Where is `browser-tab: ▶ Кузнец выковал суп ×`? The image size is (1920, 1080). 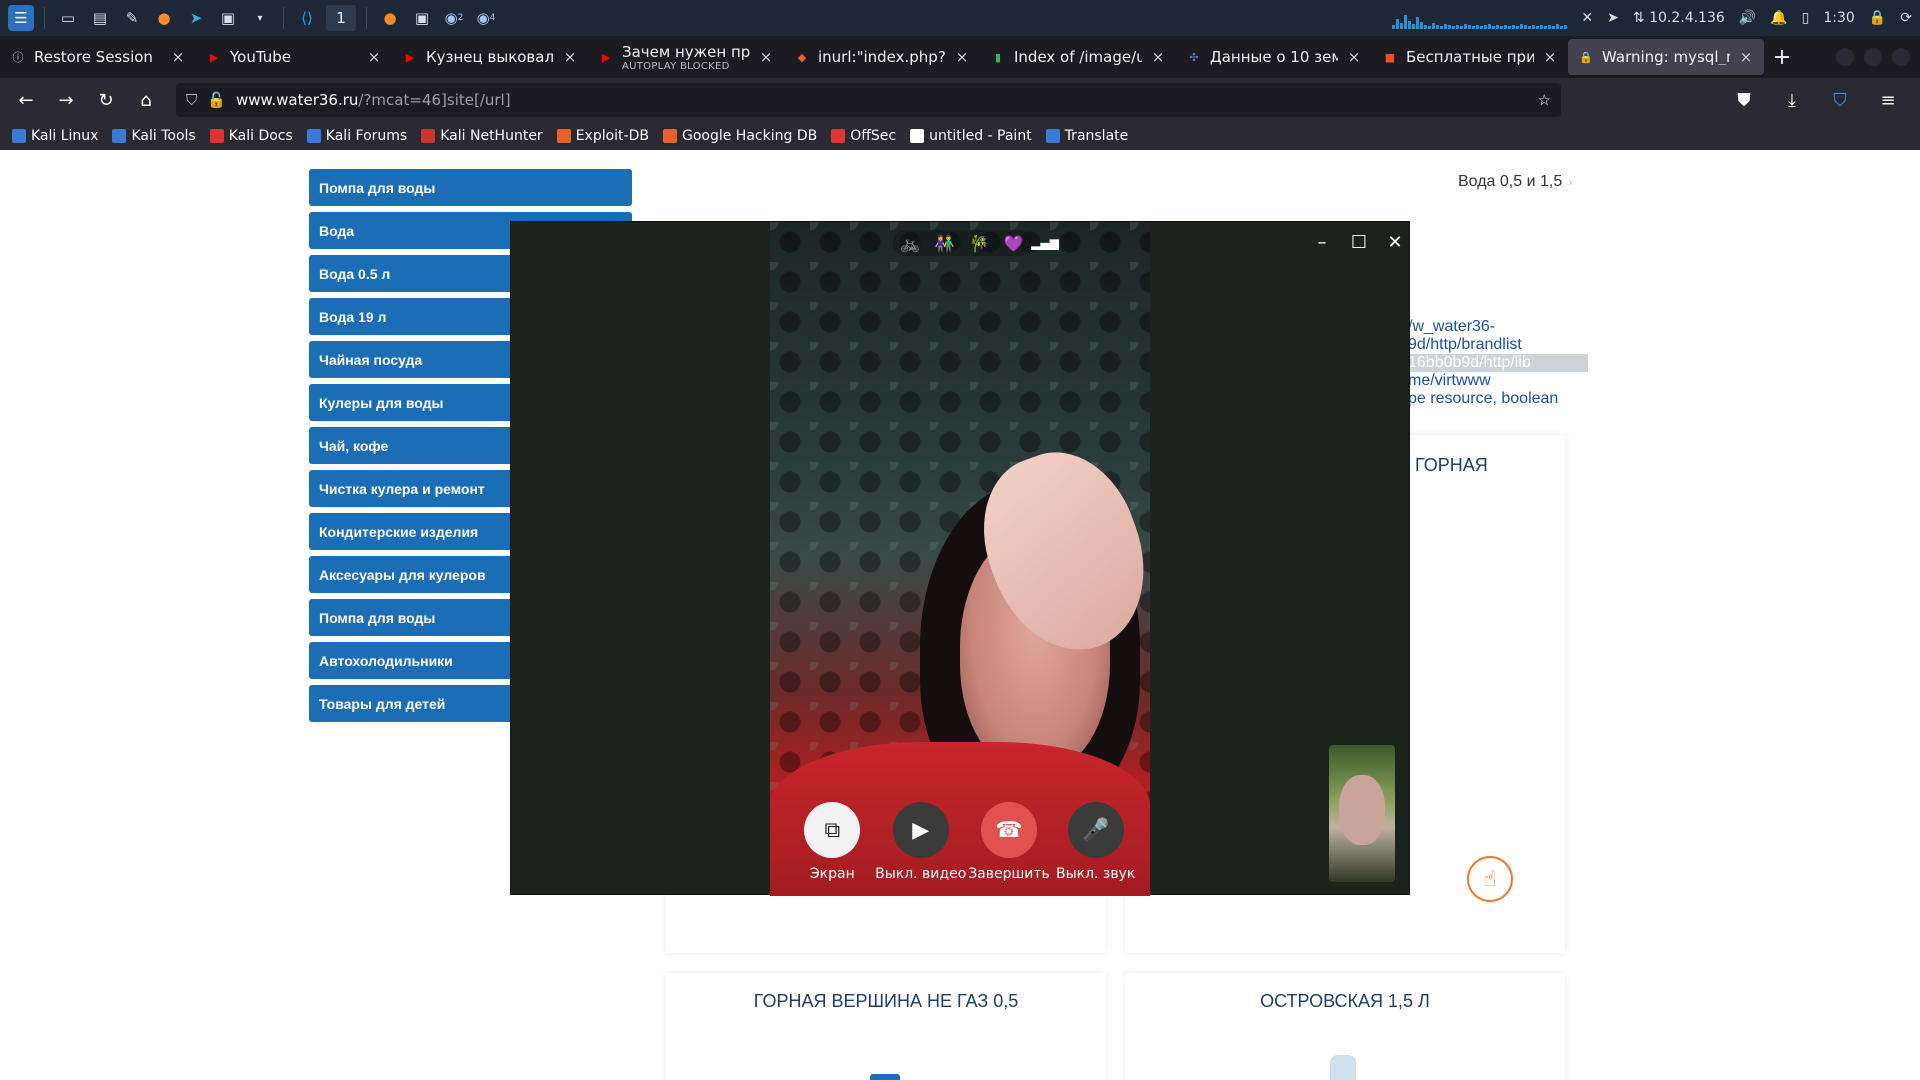
browser-tab: ▶ Кузнец выковал суп × is located at coordinates (490, 57).